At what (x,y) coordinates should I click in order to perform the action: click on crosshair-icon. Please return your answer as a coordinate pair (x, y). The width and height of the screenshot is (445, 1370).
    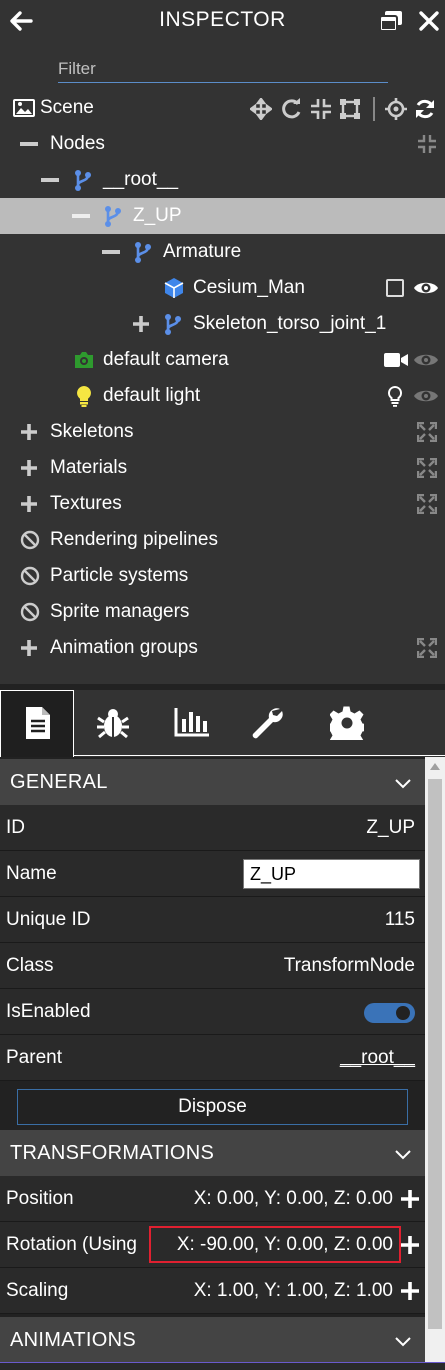
    Looking at the image, I should click on (396, 109).